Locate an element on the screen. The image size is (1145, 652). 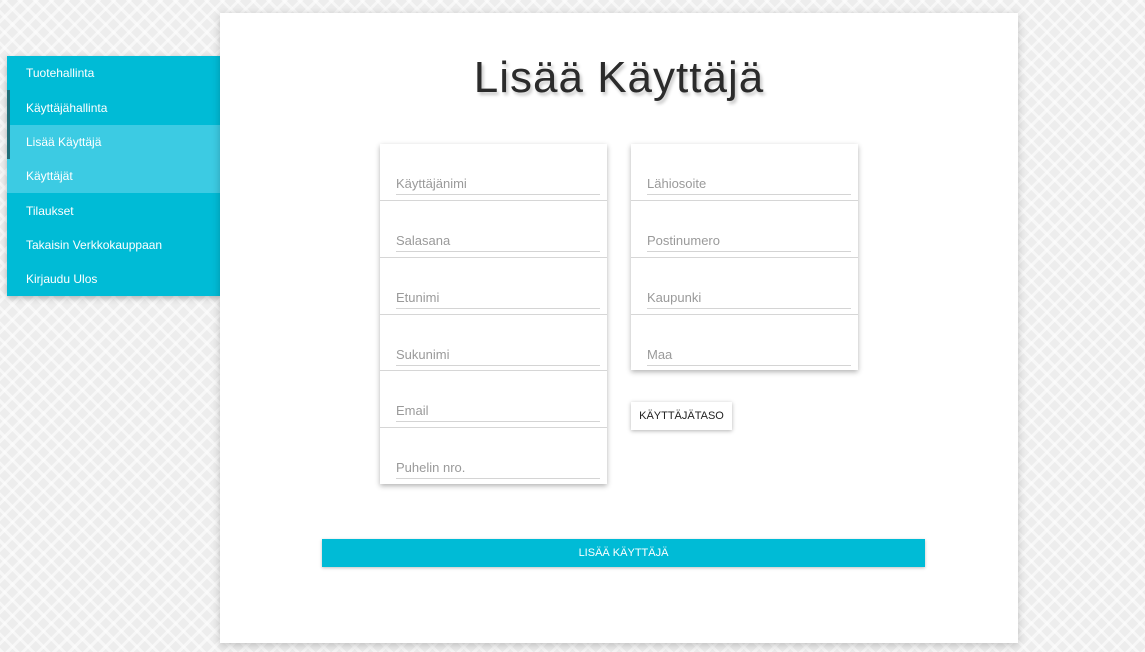
address-input is located at coordinates (749, 183).